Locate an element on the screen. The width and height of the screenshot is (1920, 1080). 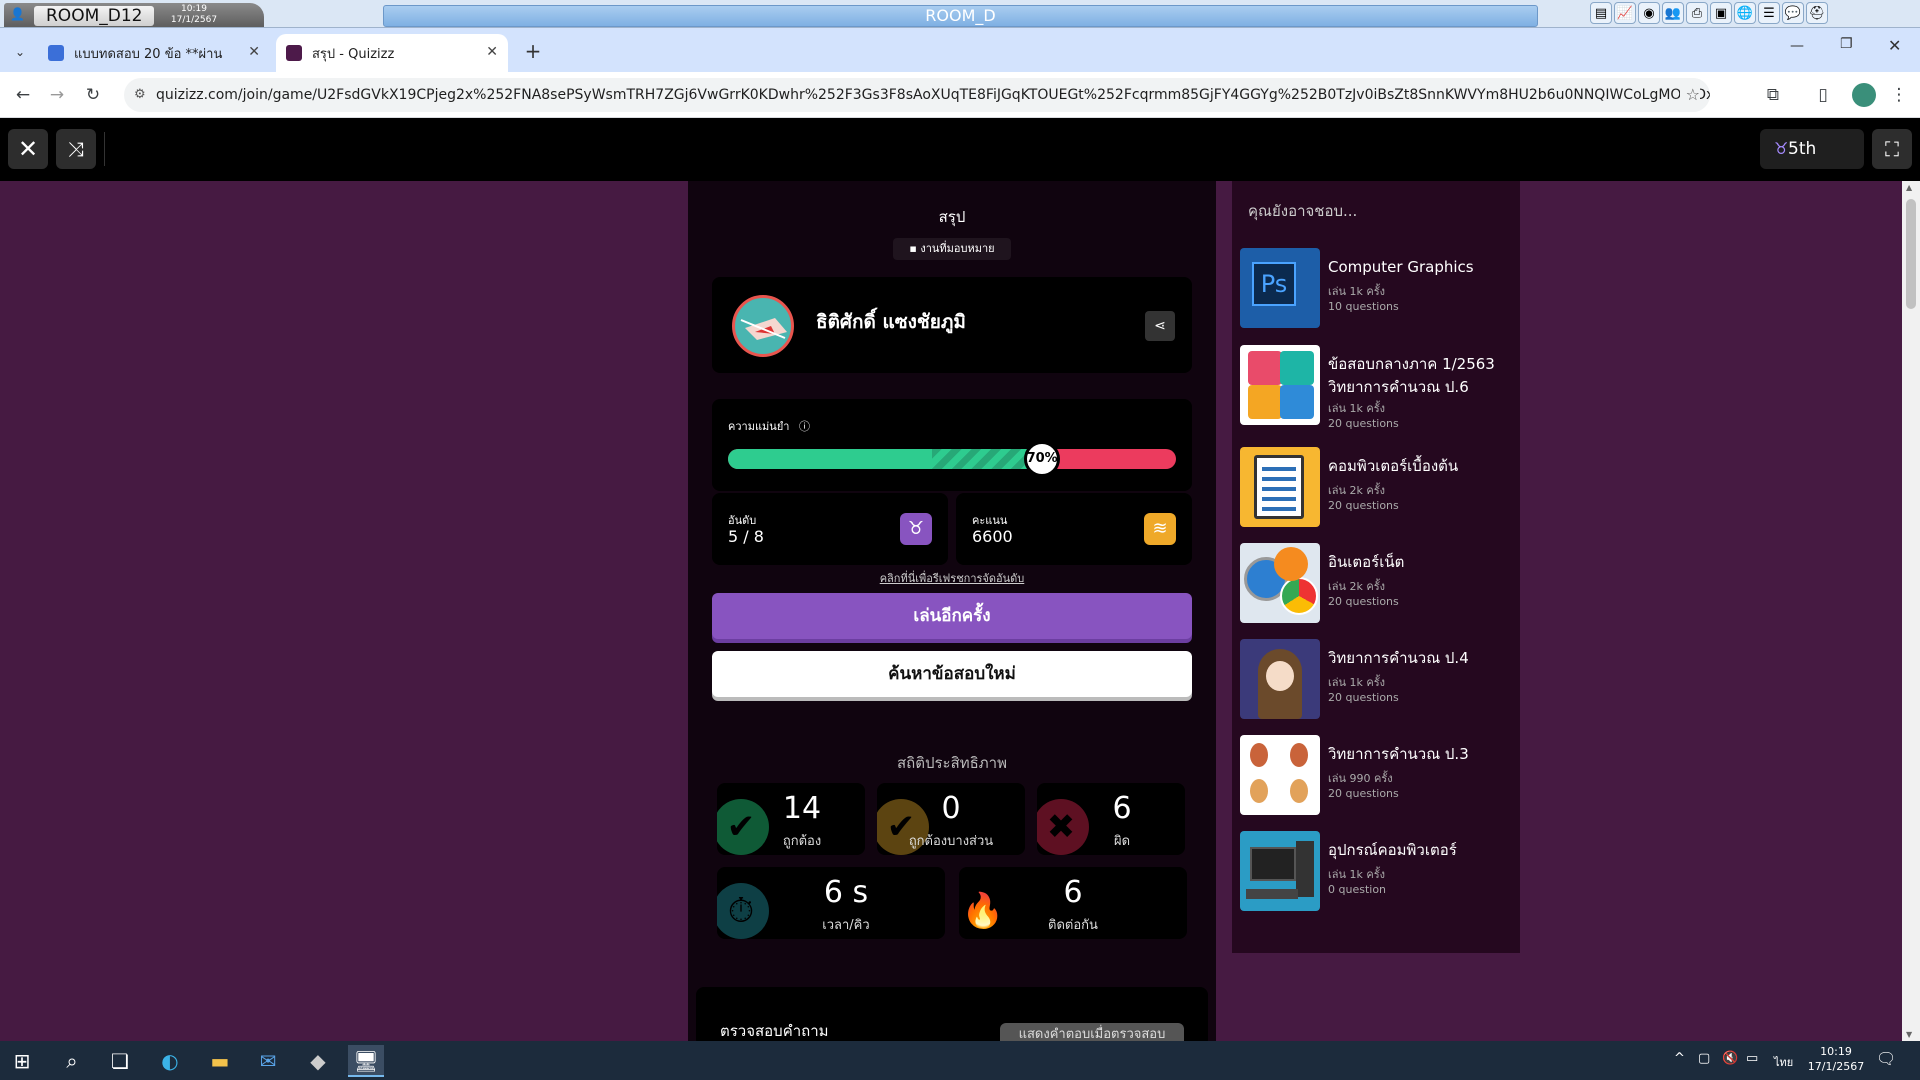
find-new-quiz-button: ค้นหาข้อสอบใหม่ is located at coordinates (952, 674).